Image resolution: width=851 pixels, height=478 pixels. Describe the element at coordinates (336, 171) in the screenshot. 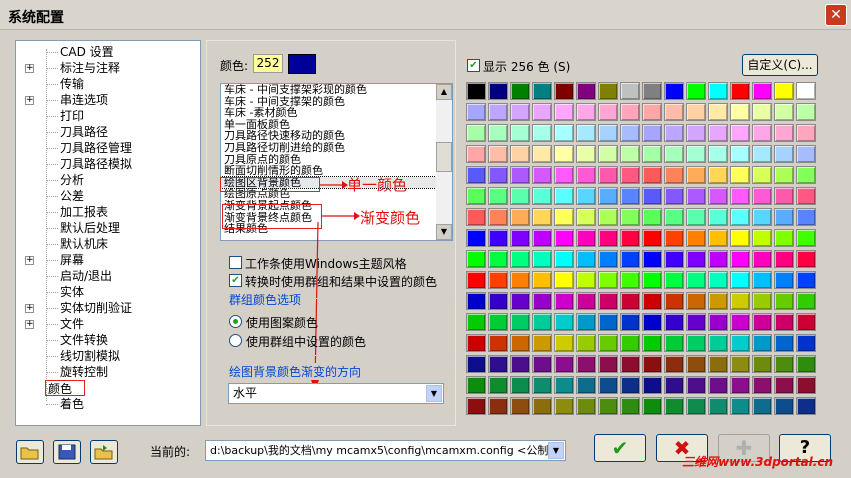

I see `list-item: 断面切削情形的颜色` at that location.